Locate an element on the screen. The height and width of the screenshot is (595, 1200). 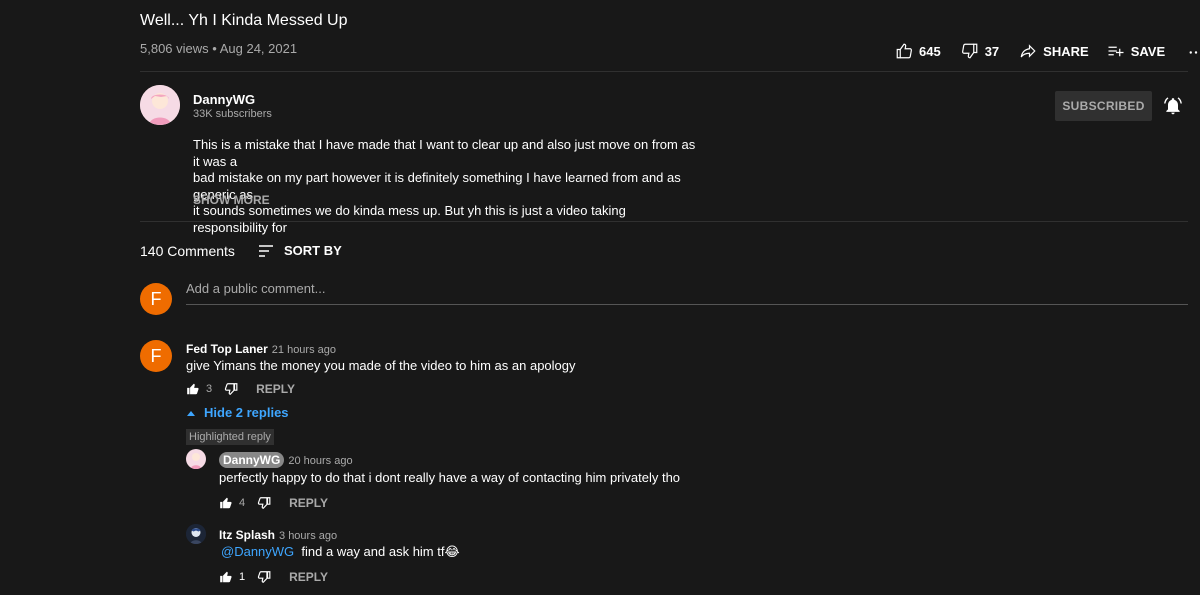
sort-by-button: SORT BY is located at coordinates (300, 250).